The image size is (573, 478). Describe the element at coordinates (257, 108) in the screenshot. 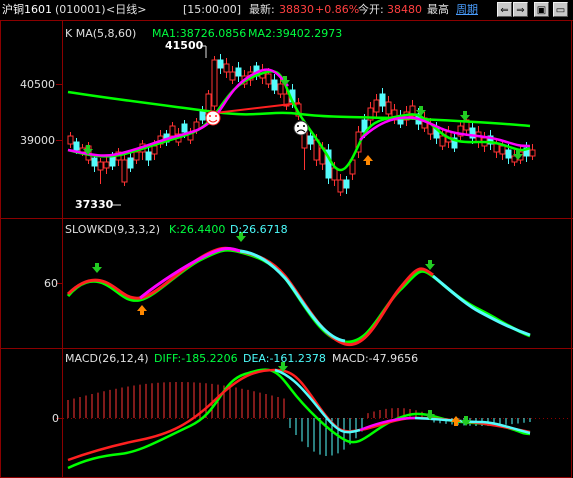

I see `ma-red-segment` at that location.